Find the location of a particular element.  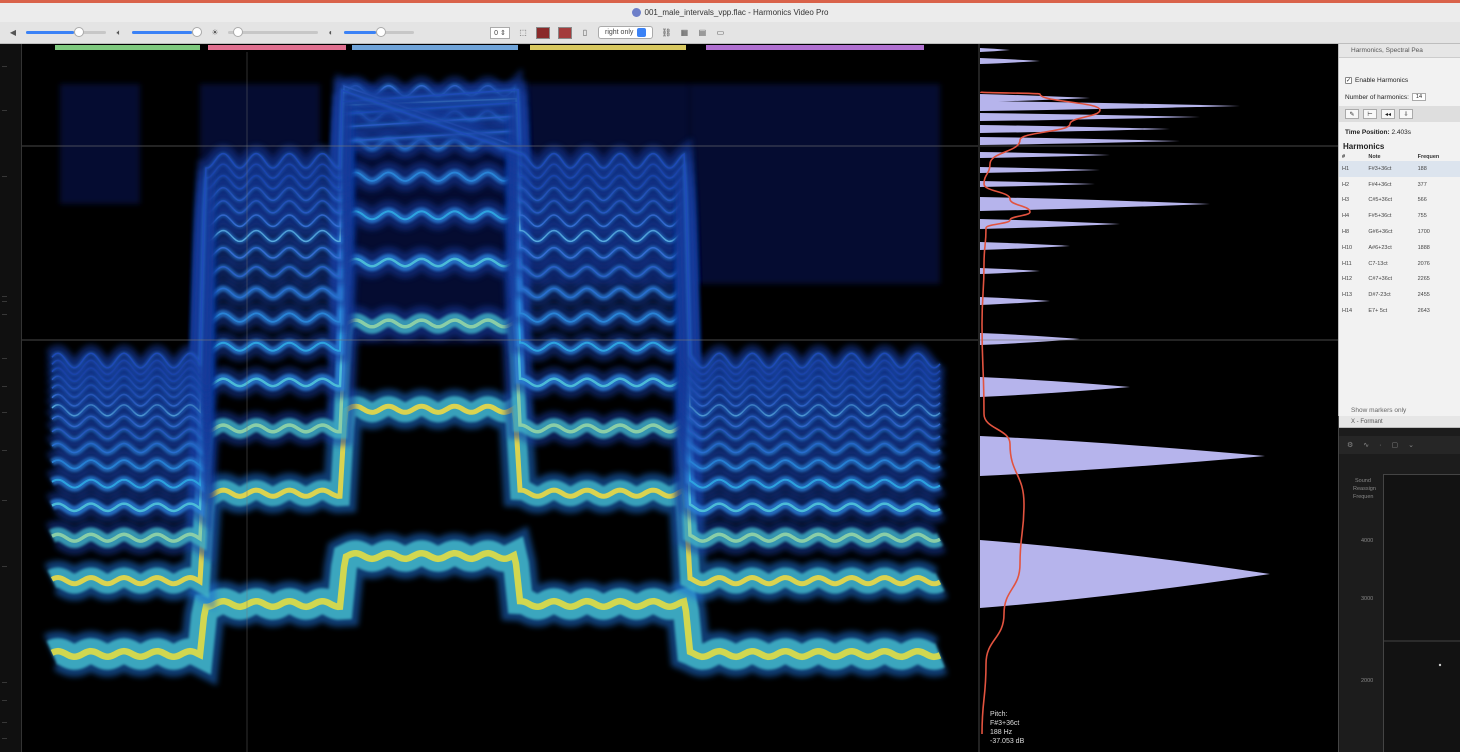

brightness-icon: ☀ is located at coordinates (215, 33).